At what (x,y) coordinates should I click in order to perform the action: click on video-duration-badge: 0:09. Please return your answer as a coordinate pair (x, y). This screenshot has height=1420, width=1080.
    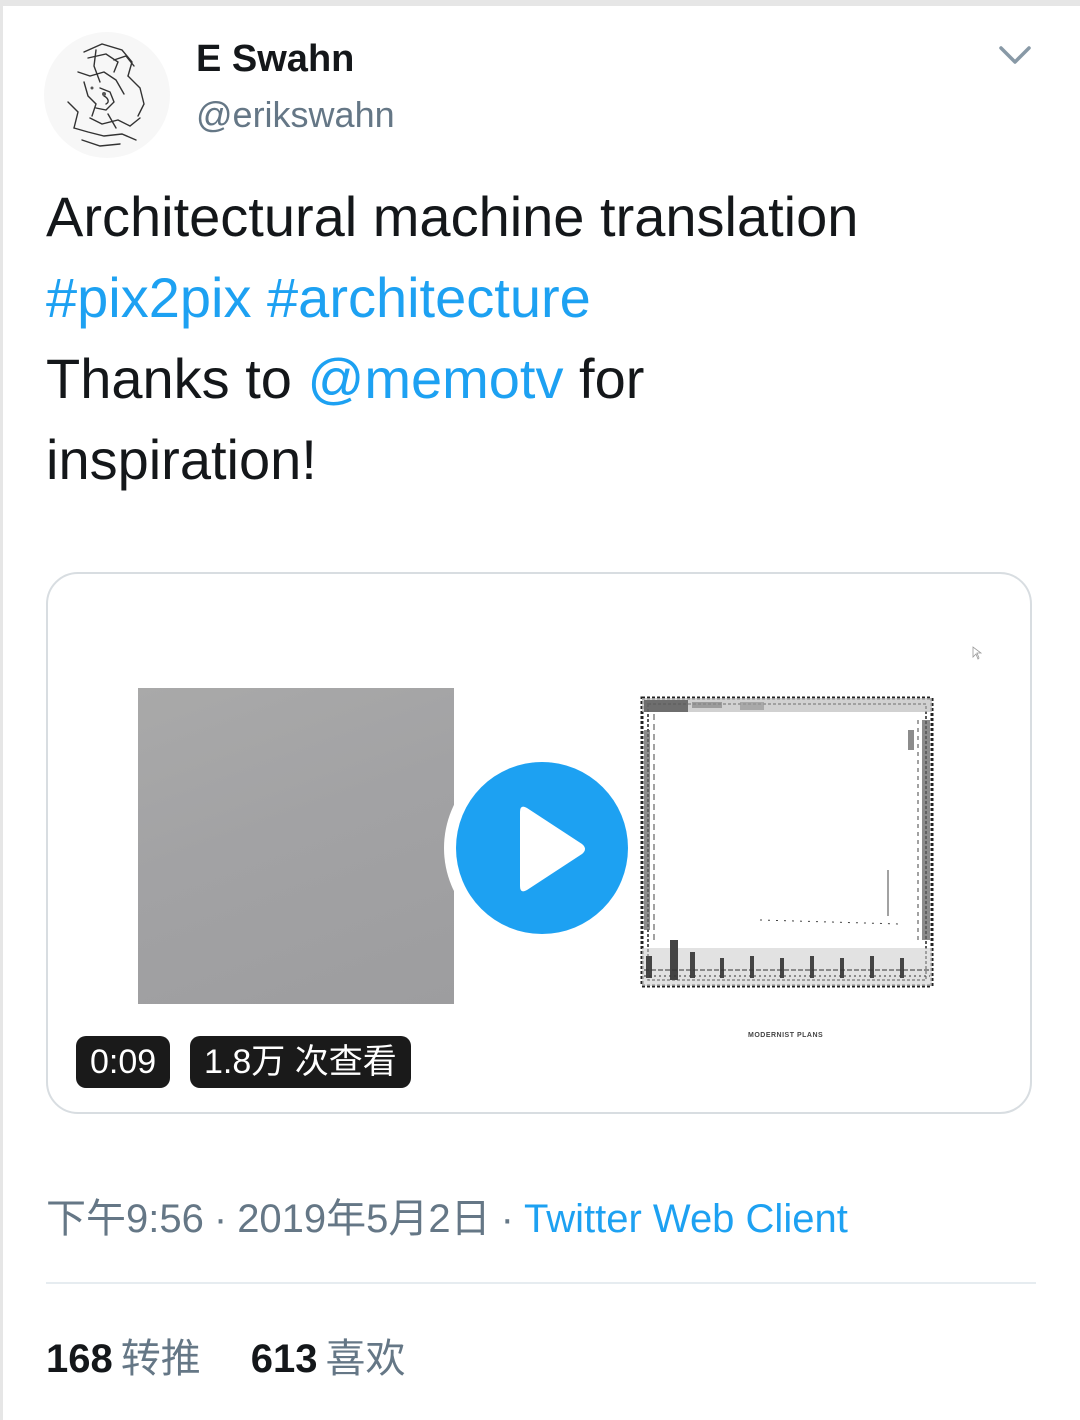
    Looking at the image, I should click on (123, 1062).